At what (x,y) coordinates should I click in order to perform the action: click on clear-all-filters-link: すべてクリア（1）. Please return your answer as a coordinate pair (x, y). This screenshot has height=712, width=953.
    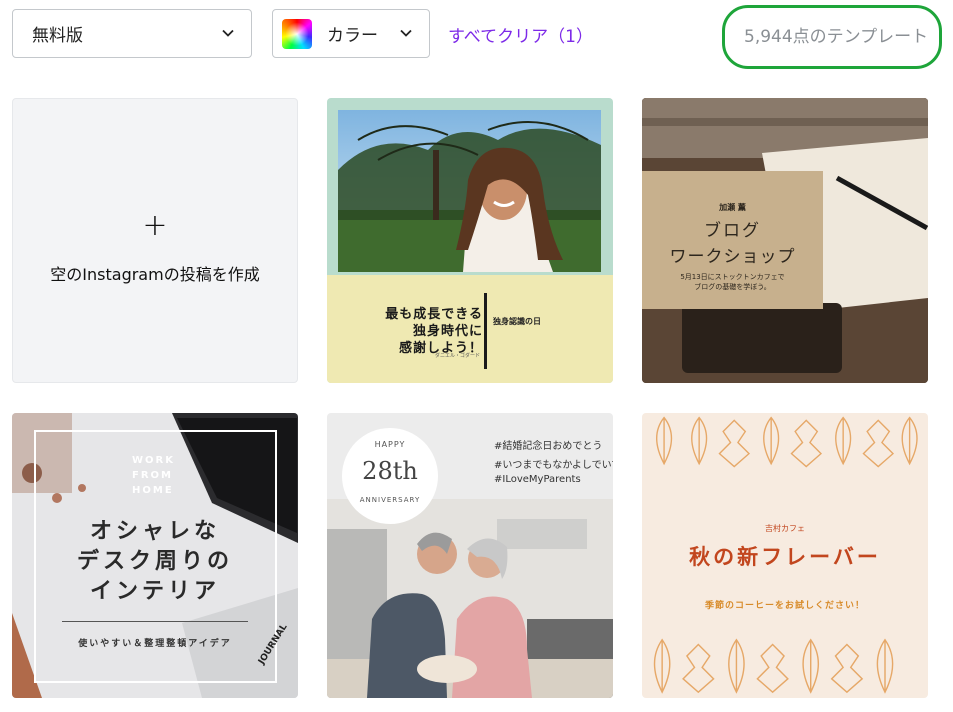
    Looking at the image, I should click on (520, 34).